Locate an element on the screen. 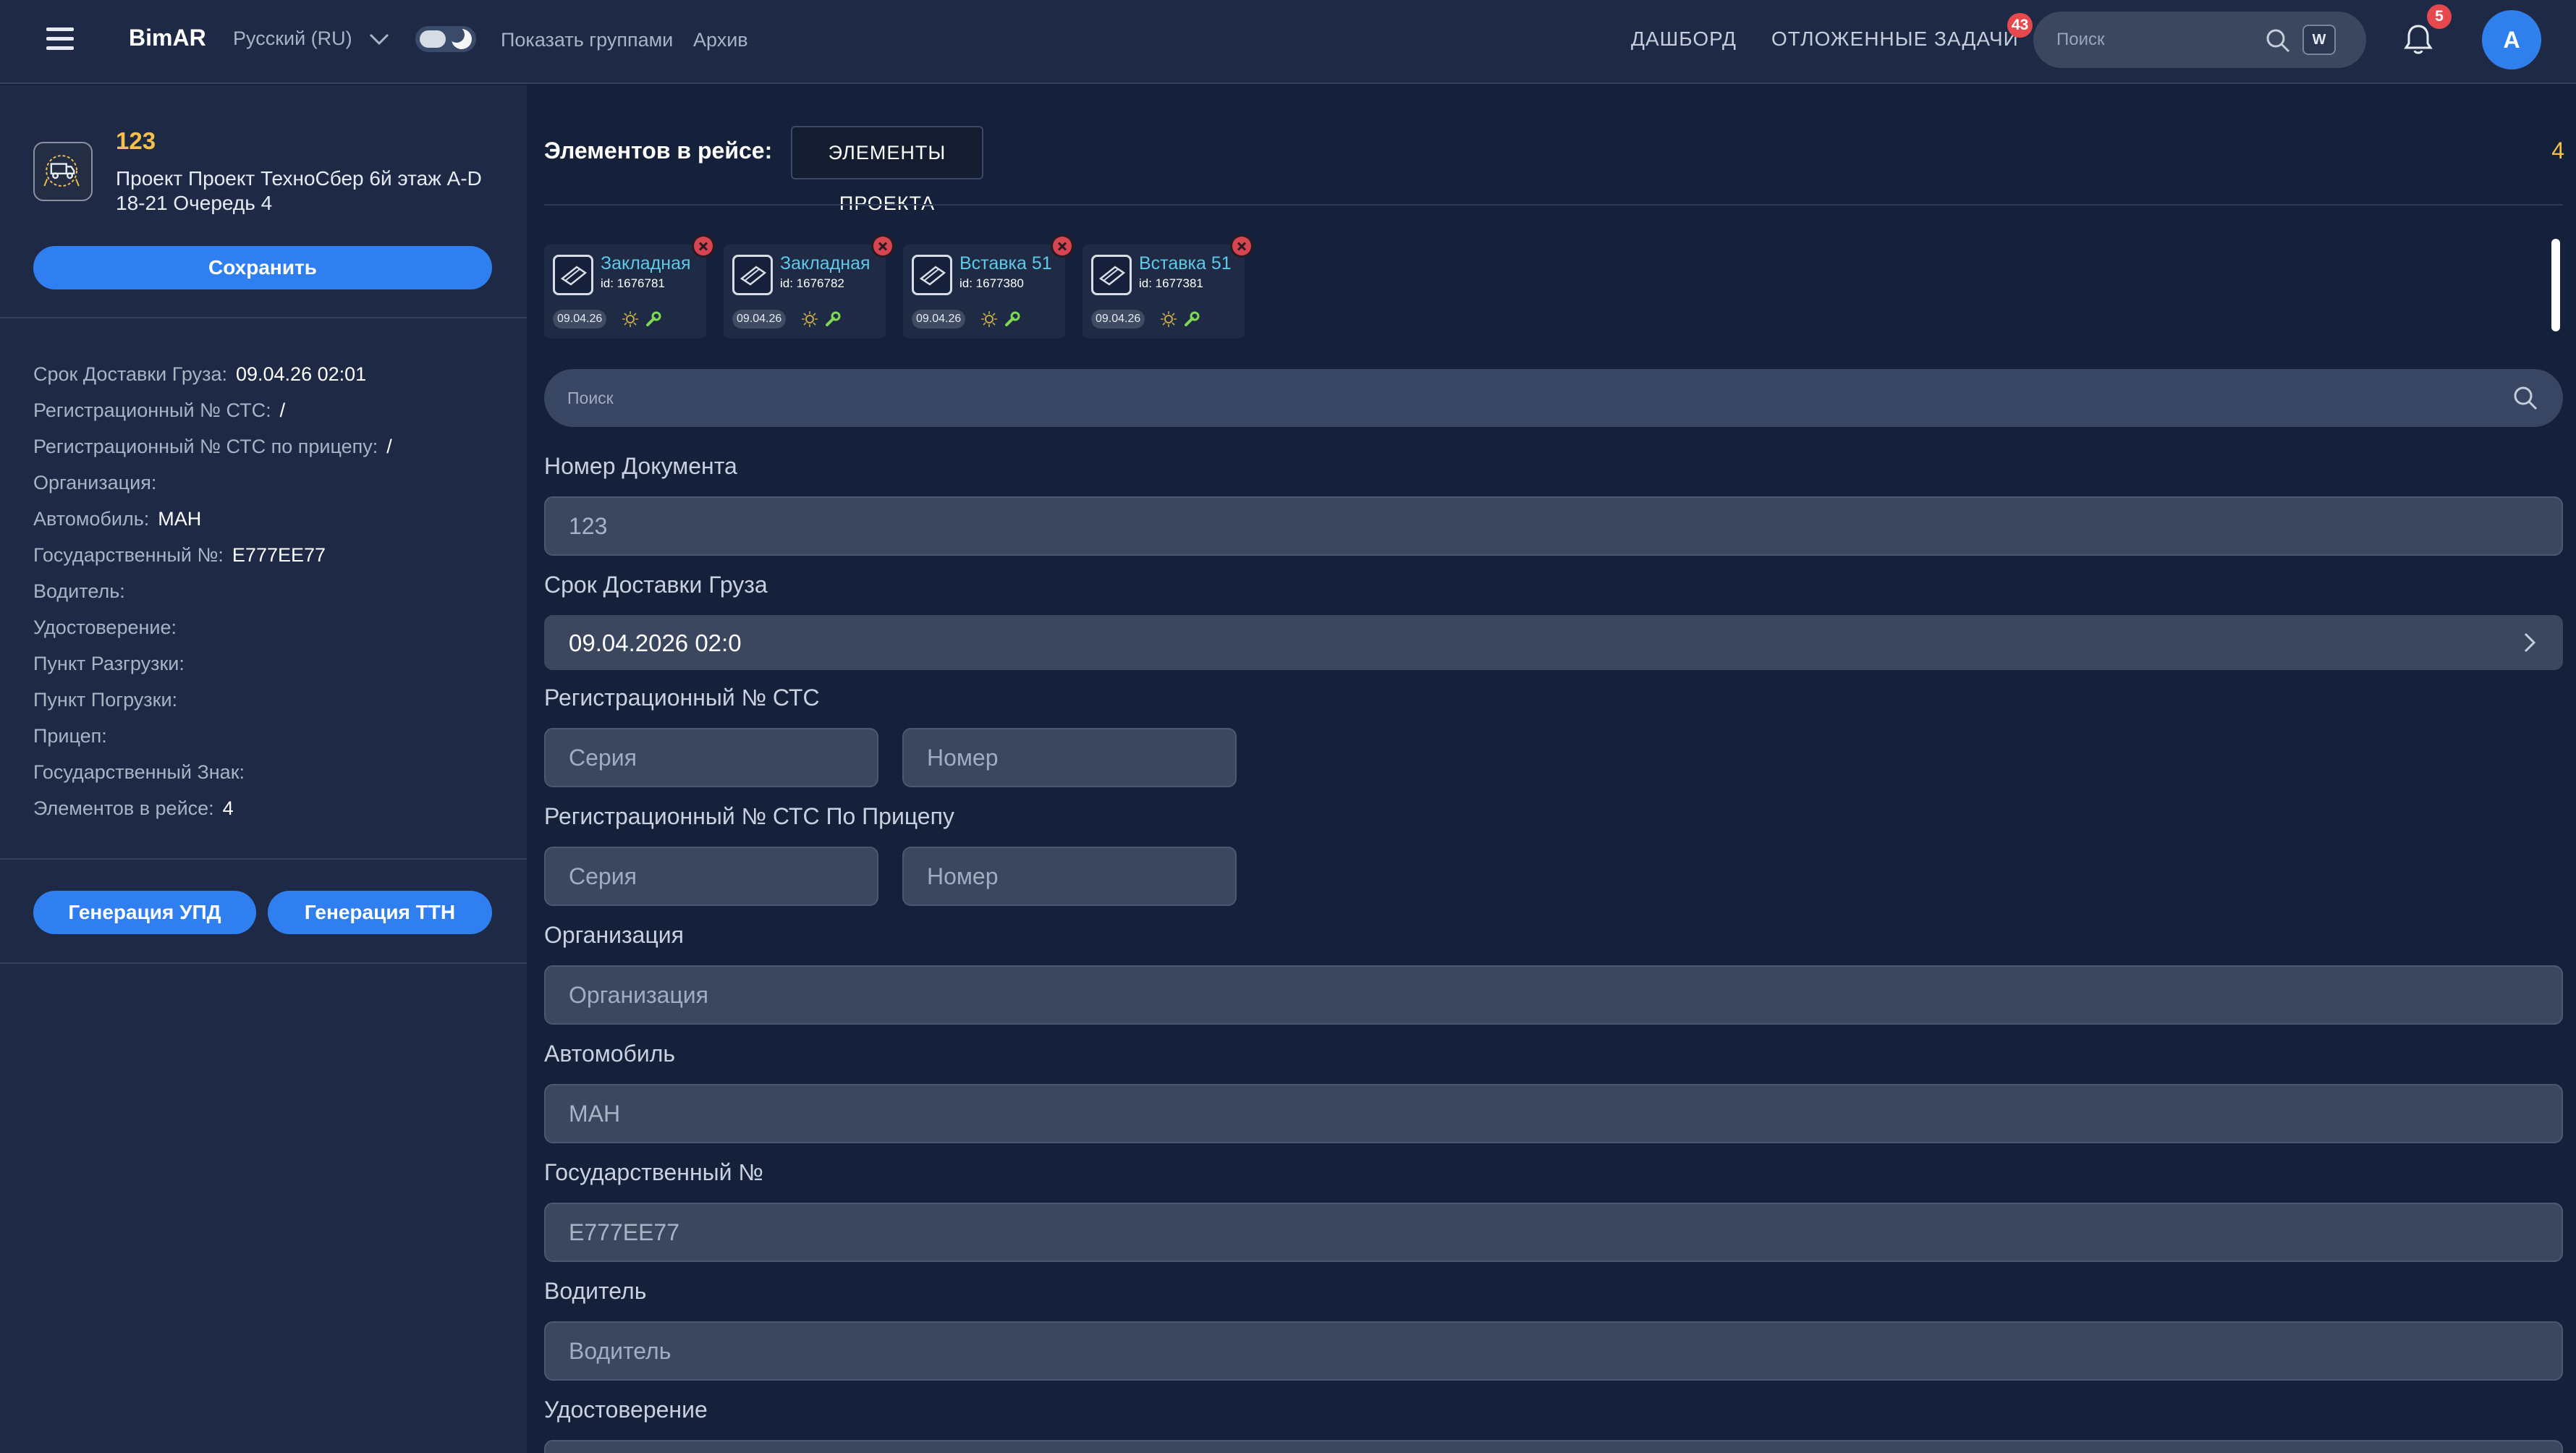 The width and height of the screenshot is (2576, 1453). element-id: id: 1676781 is located at coordinates (633, 283).